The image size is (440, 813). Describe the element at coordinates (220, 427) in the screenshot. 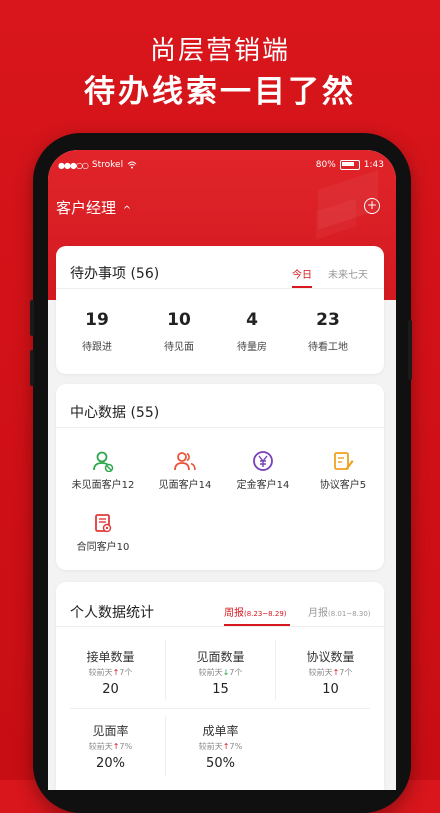

I see `center-divider` at that location.